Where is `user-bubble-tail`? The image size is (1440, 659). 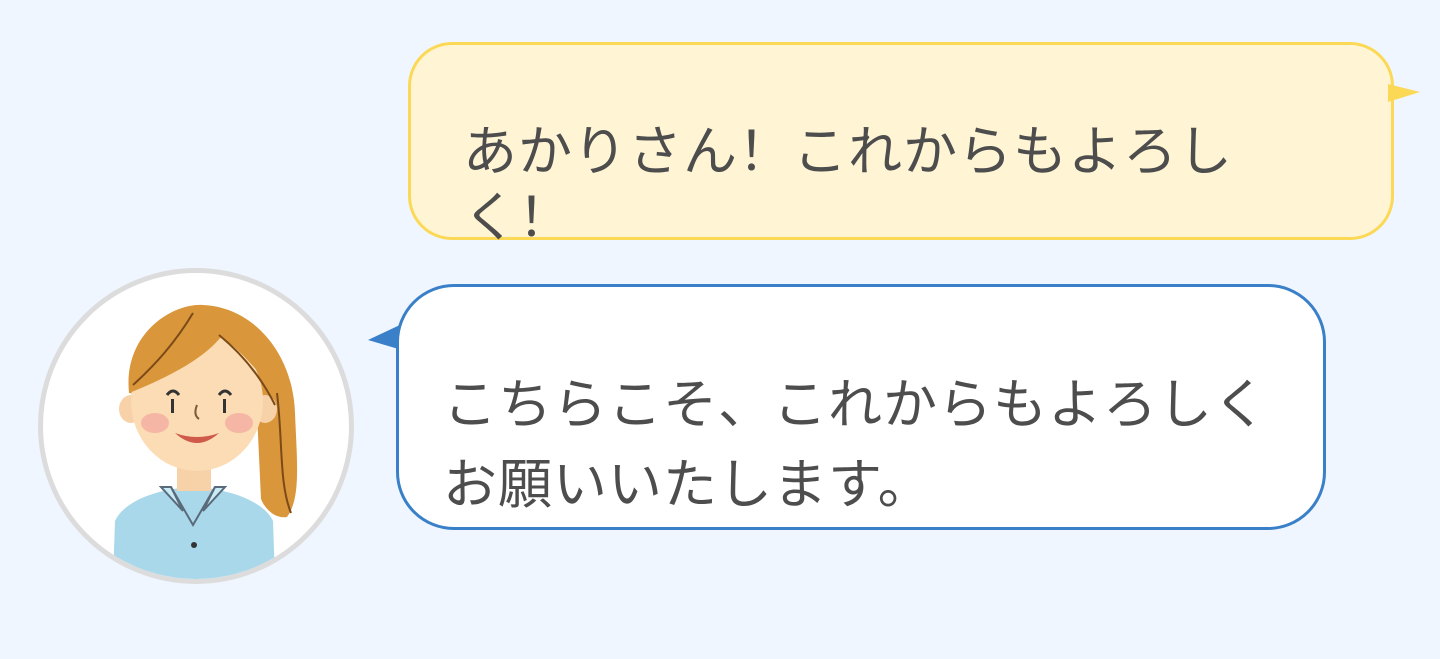 user-bubble-tail is located at coordinates (1404, 93).